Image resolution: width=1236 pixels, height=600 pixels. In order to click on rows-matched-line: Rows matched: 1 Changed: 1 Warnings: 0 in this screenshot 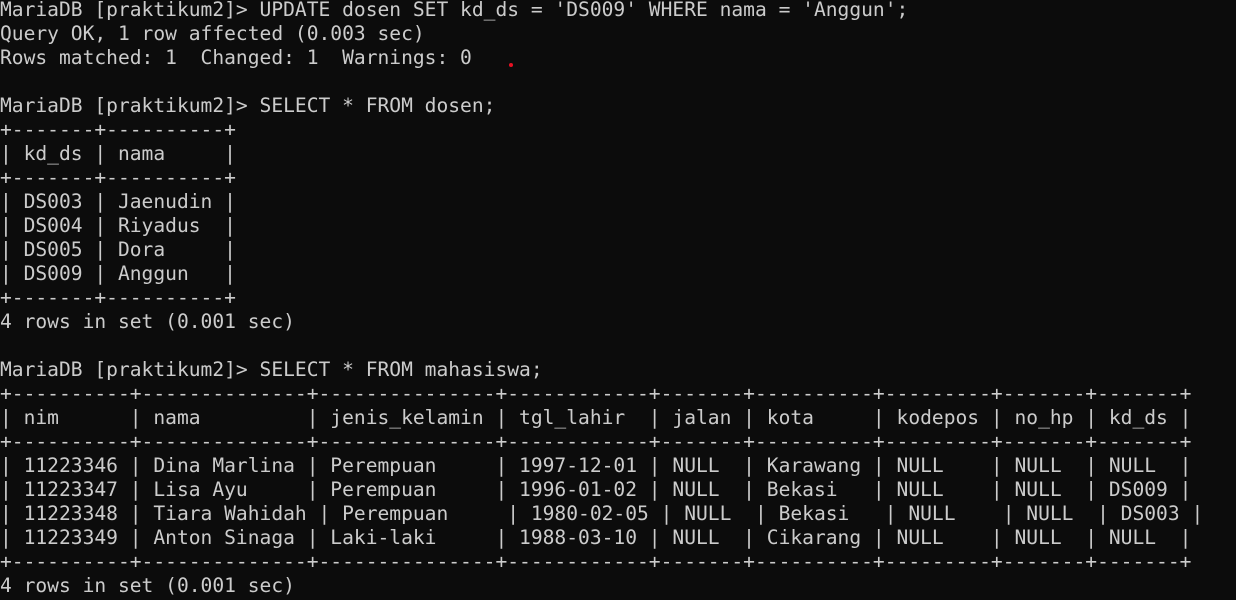, I will do `click(236, 57)`.